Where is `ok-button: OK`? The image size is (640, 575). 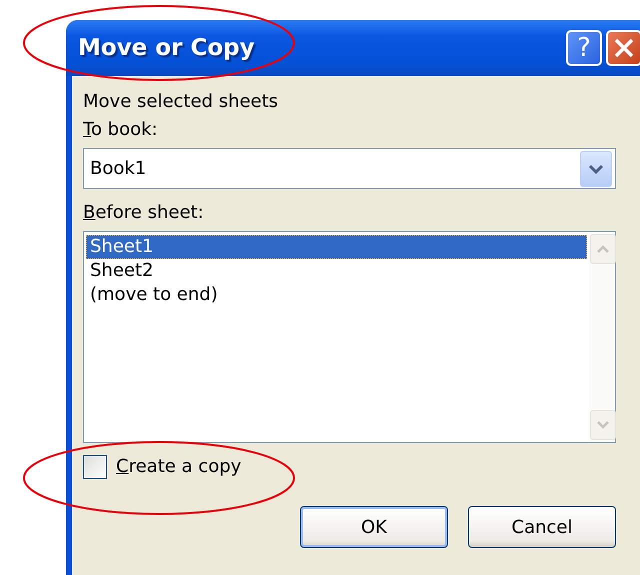
ok-button: OK is located at coordinates (374, 527).